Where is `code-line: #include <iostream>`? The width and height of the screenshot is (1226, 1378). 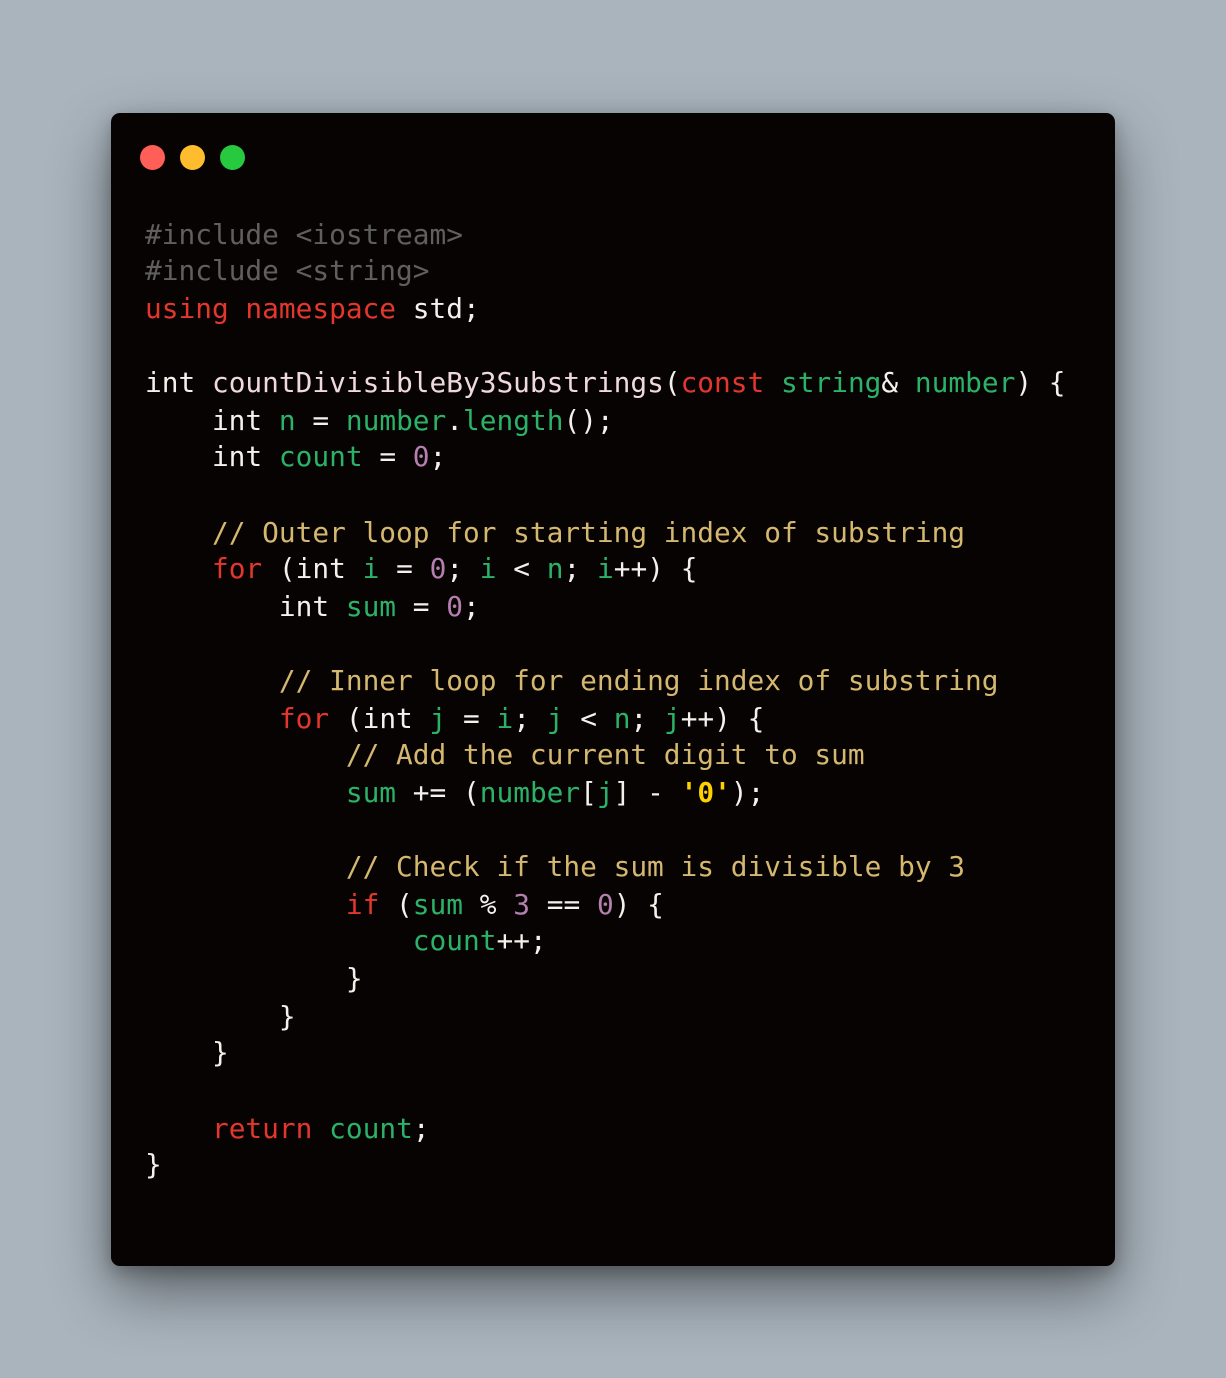
code-line: #include <iostream> is located at coordinates (304, 235).